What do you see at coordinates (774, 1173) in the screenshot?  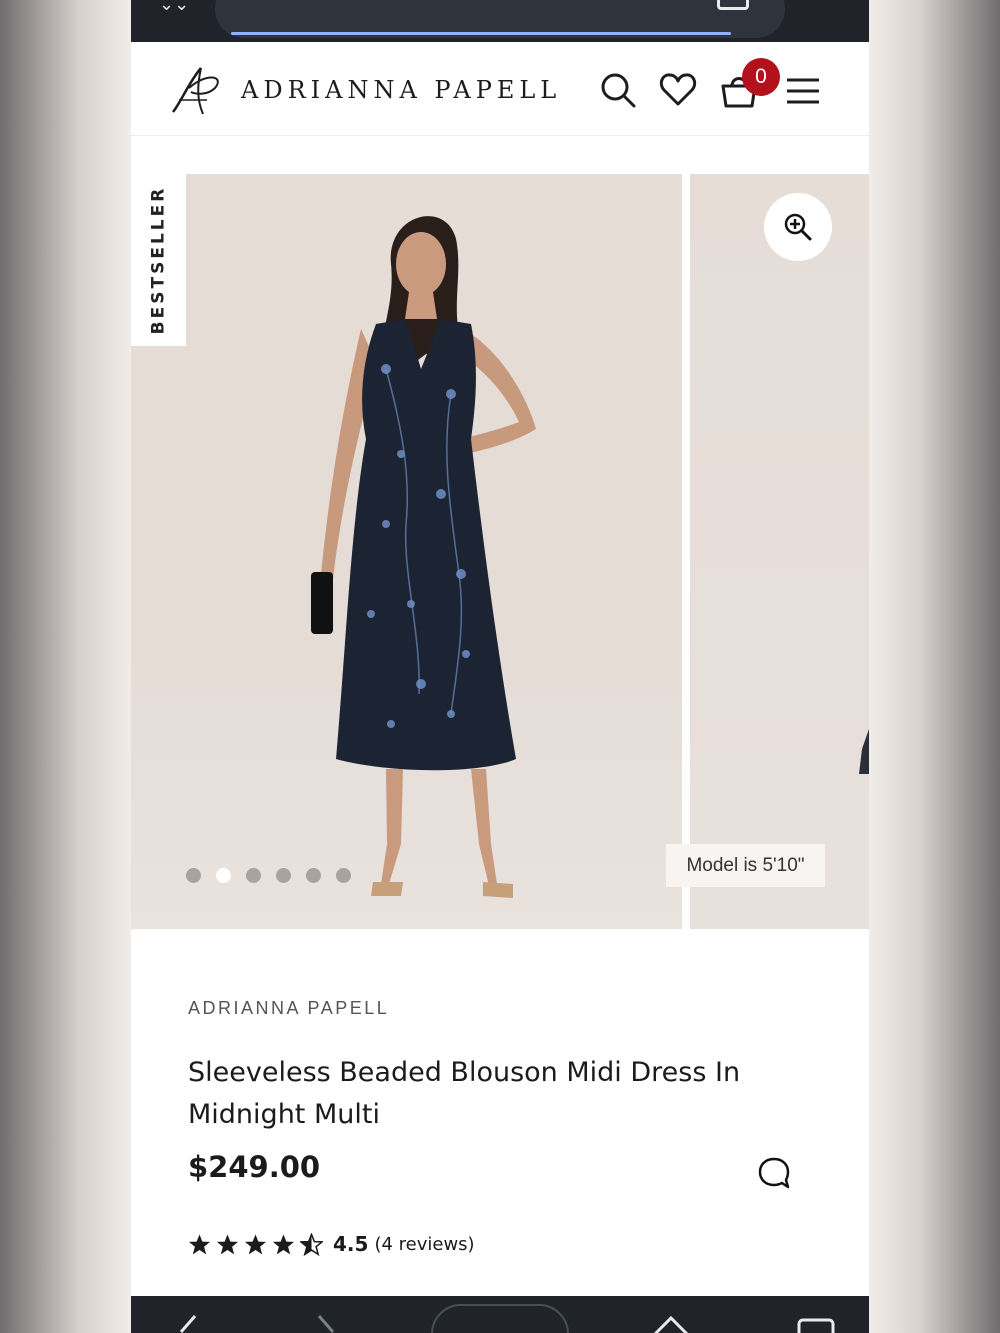 I see `chat-bubble-icon` at bounding box center [774, 1173].